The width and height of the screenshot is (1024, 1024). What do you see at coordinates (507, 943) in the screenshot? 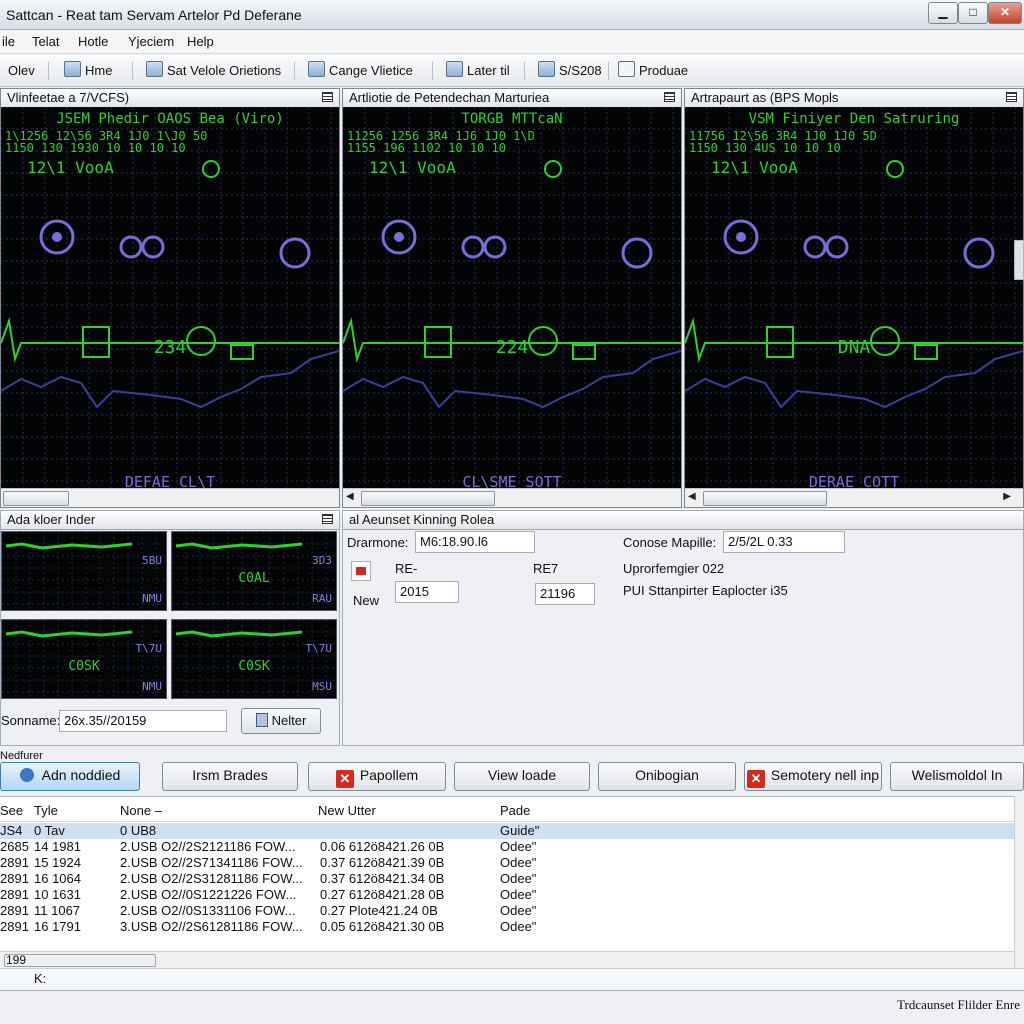
I see `table-row` at bounding box center [507, 943].